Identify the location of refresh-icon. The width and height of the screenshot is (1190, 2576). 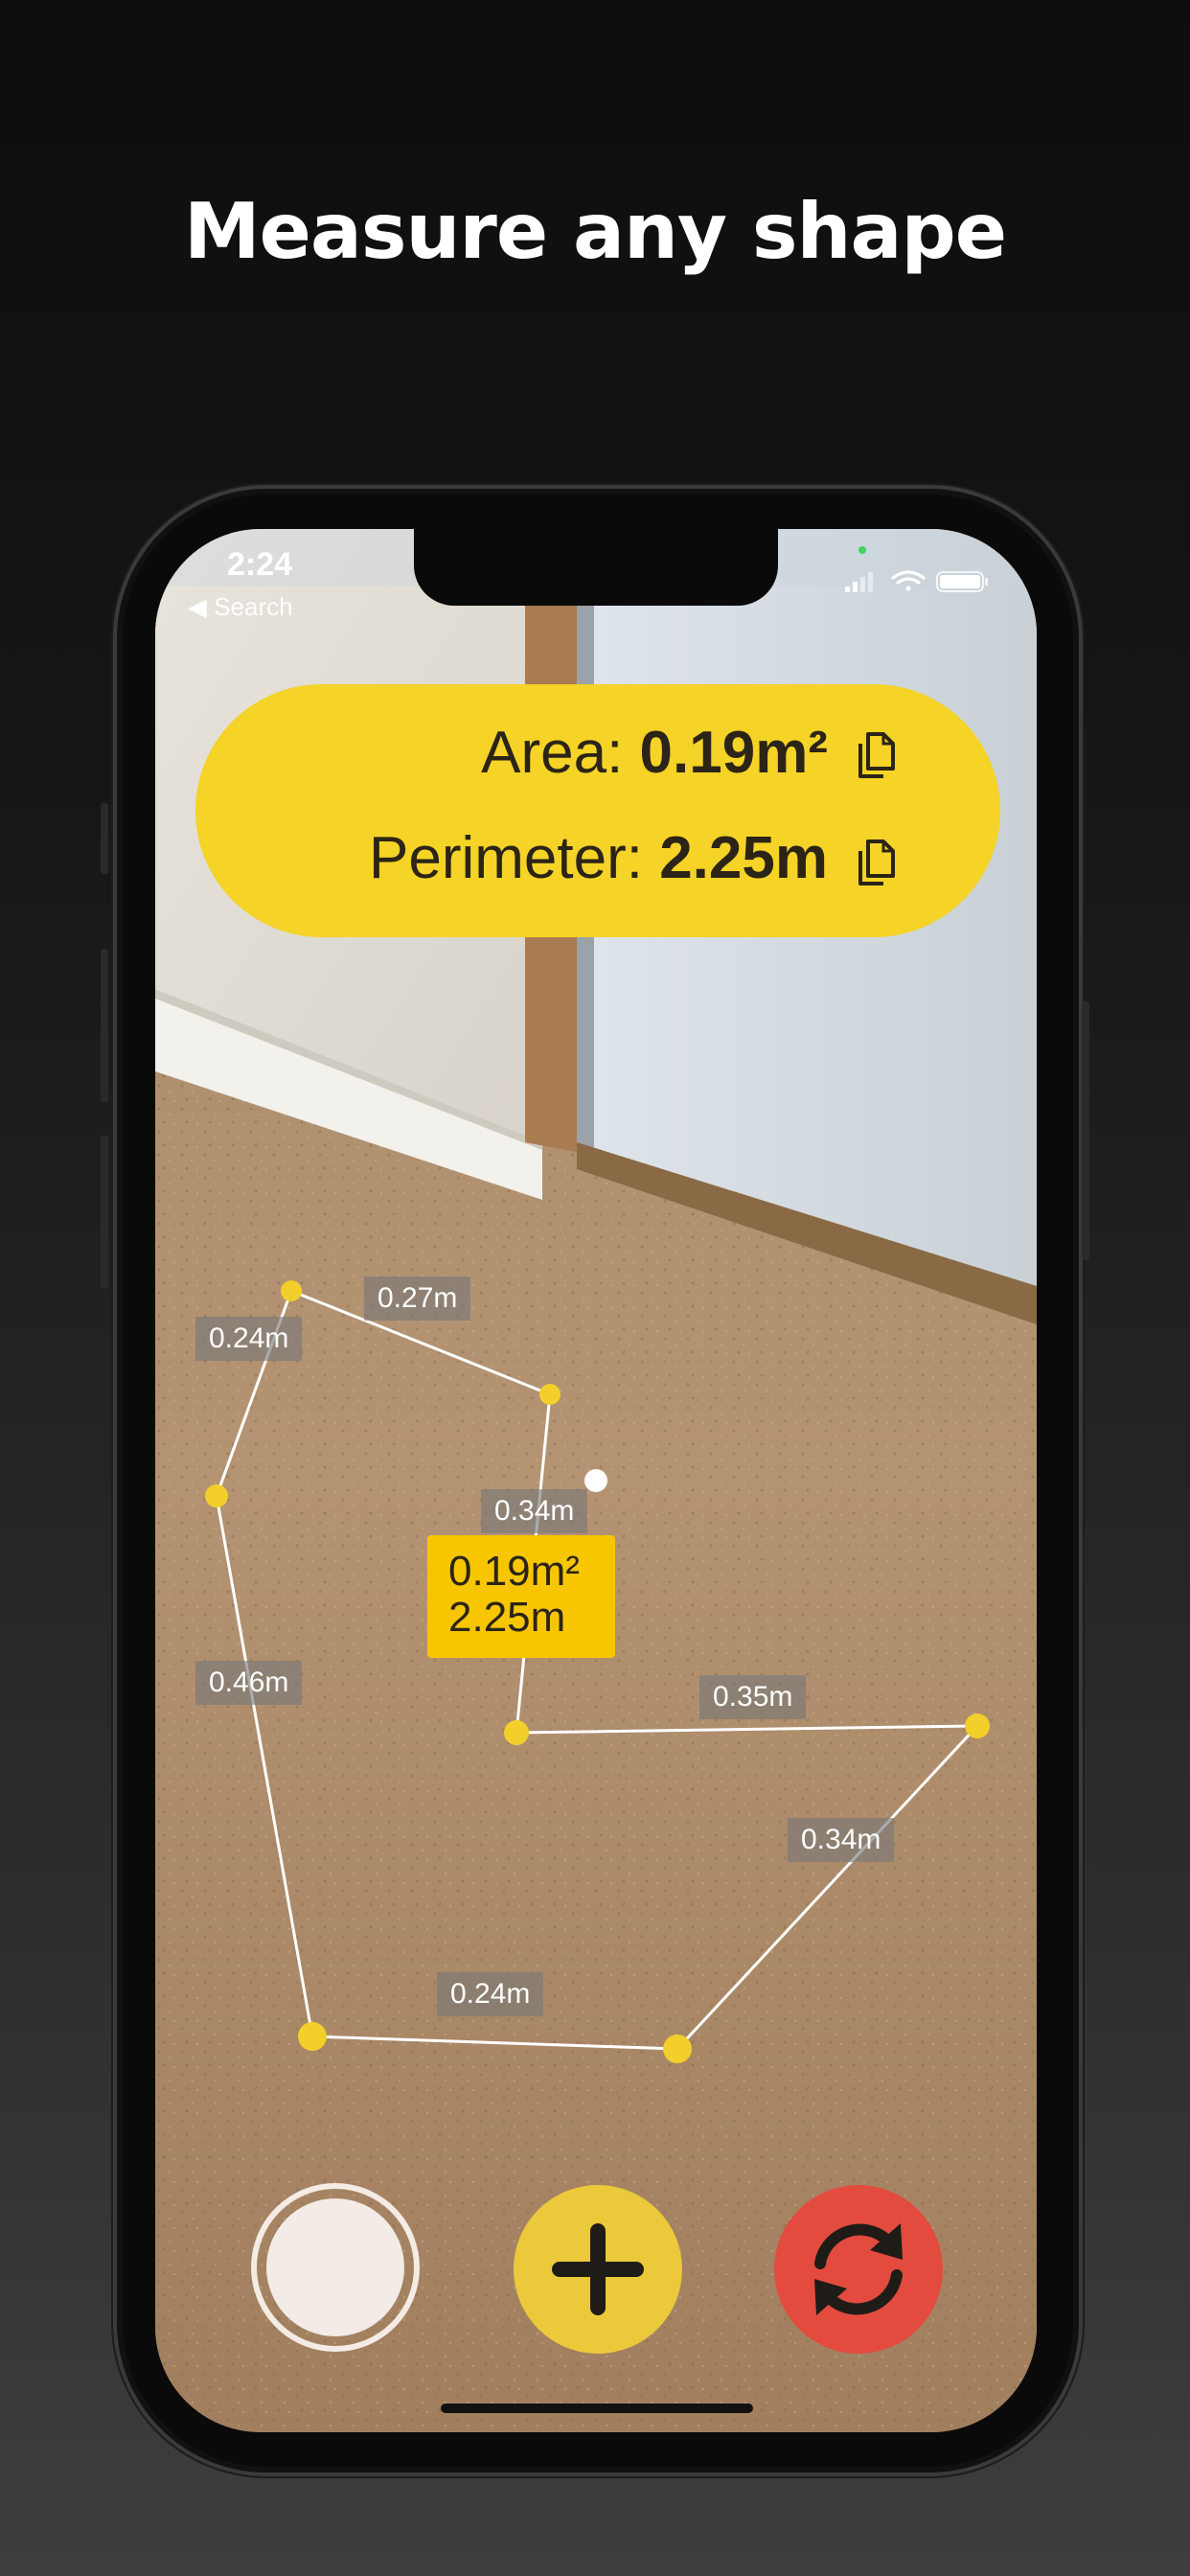
(858, 2269).